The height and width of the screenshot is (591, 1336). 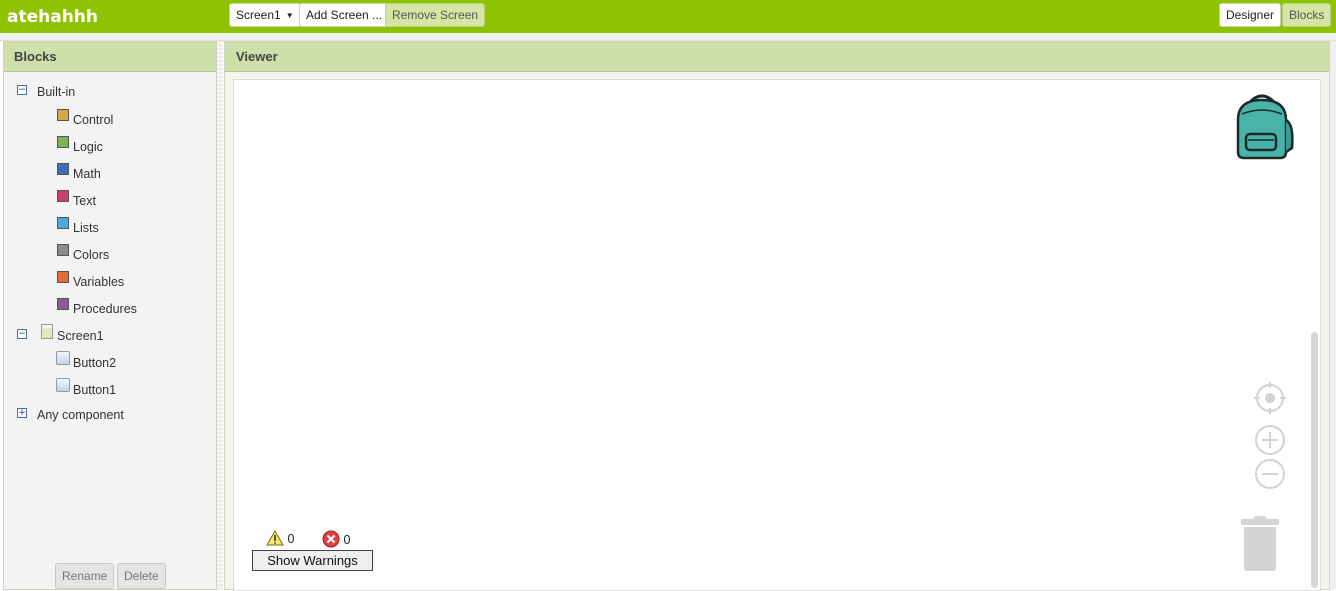 I want to click on tree-item-variables: Variables, so click(x=98, y=282).